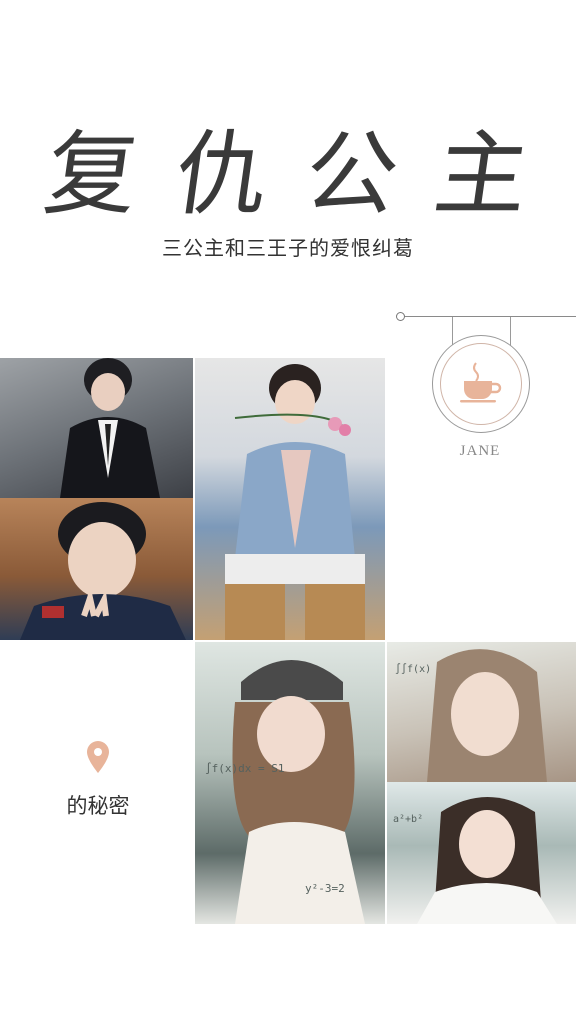  I want to click on photo-boy-denim, so click(290, 499).